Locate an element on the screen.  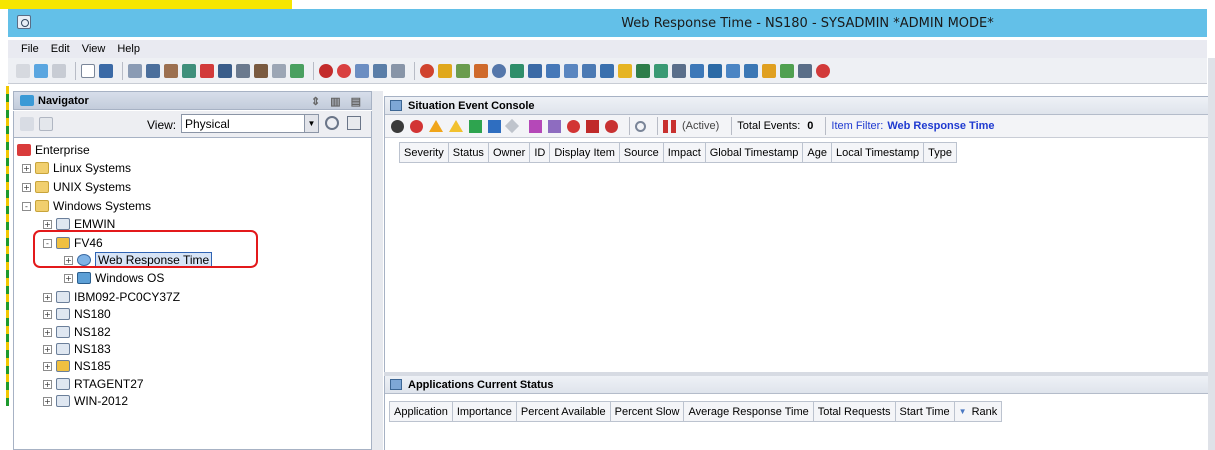
calendar-icon is located at coordinates (697, 70).